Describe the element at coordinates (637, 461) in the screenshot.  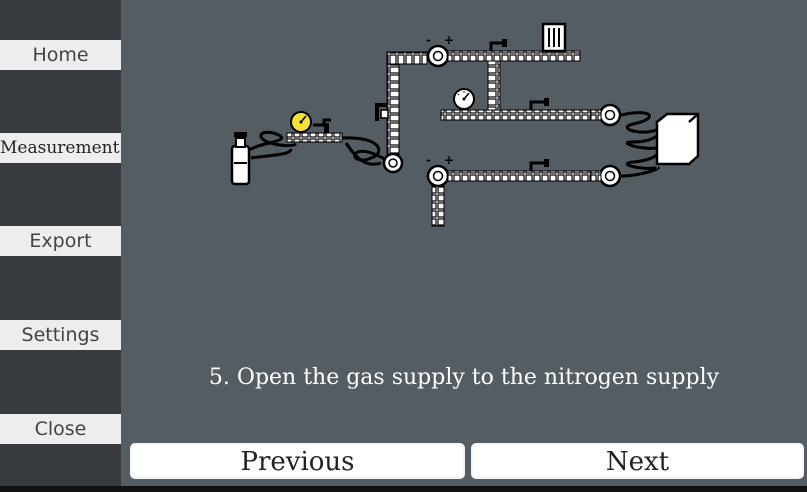
I see `next-button: Next` at that location.